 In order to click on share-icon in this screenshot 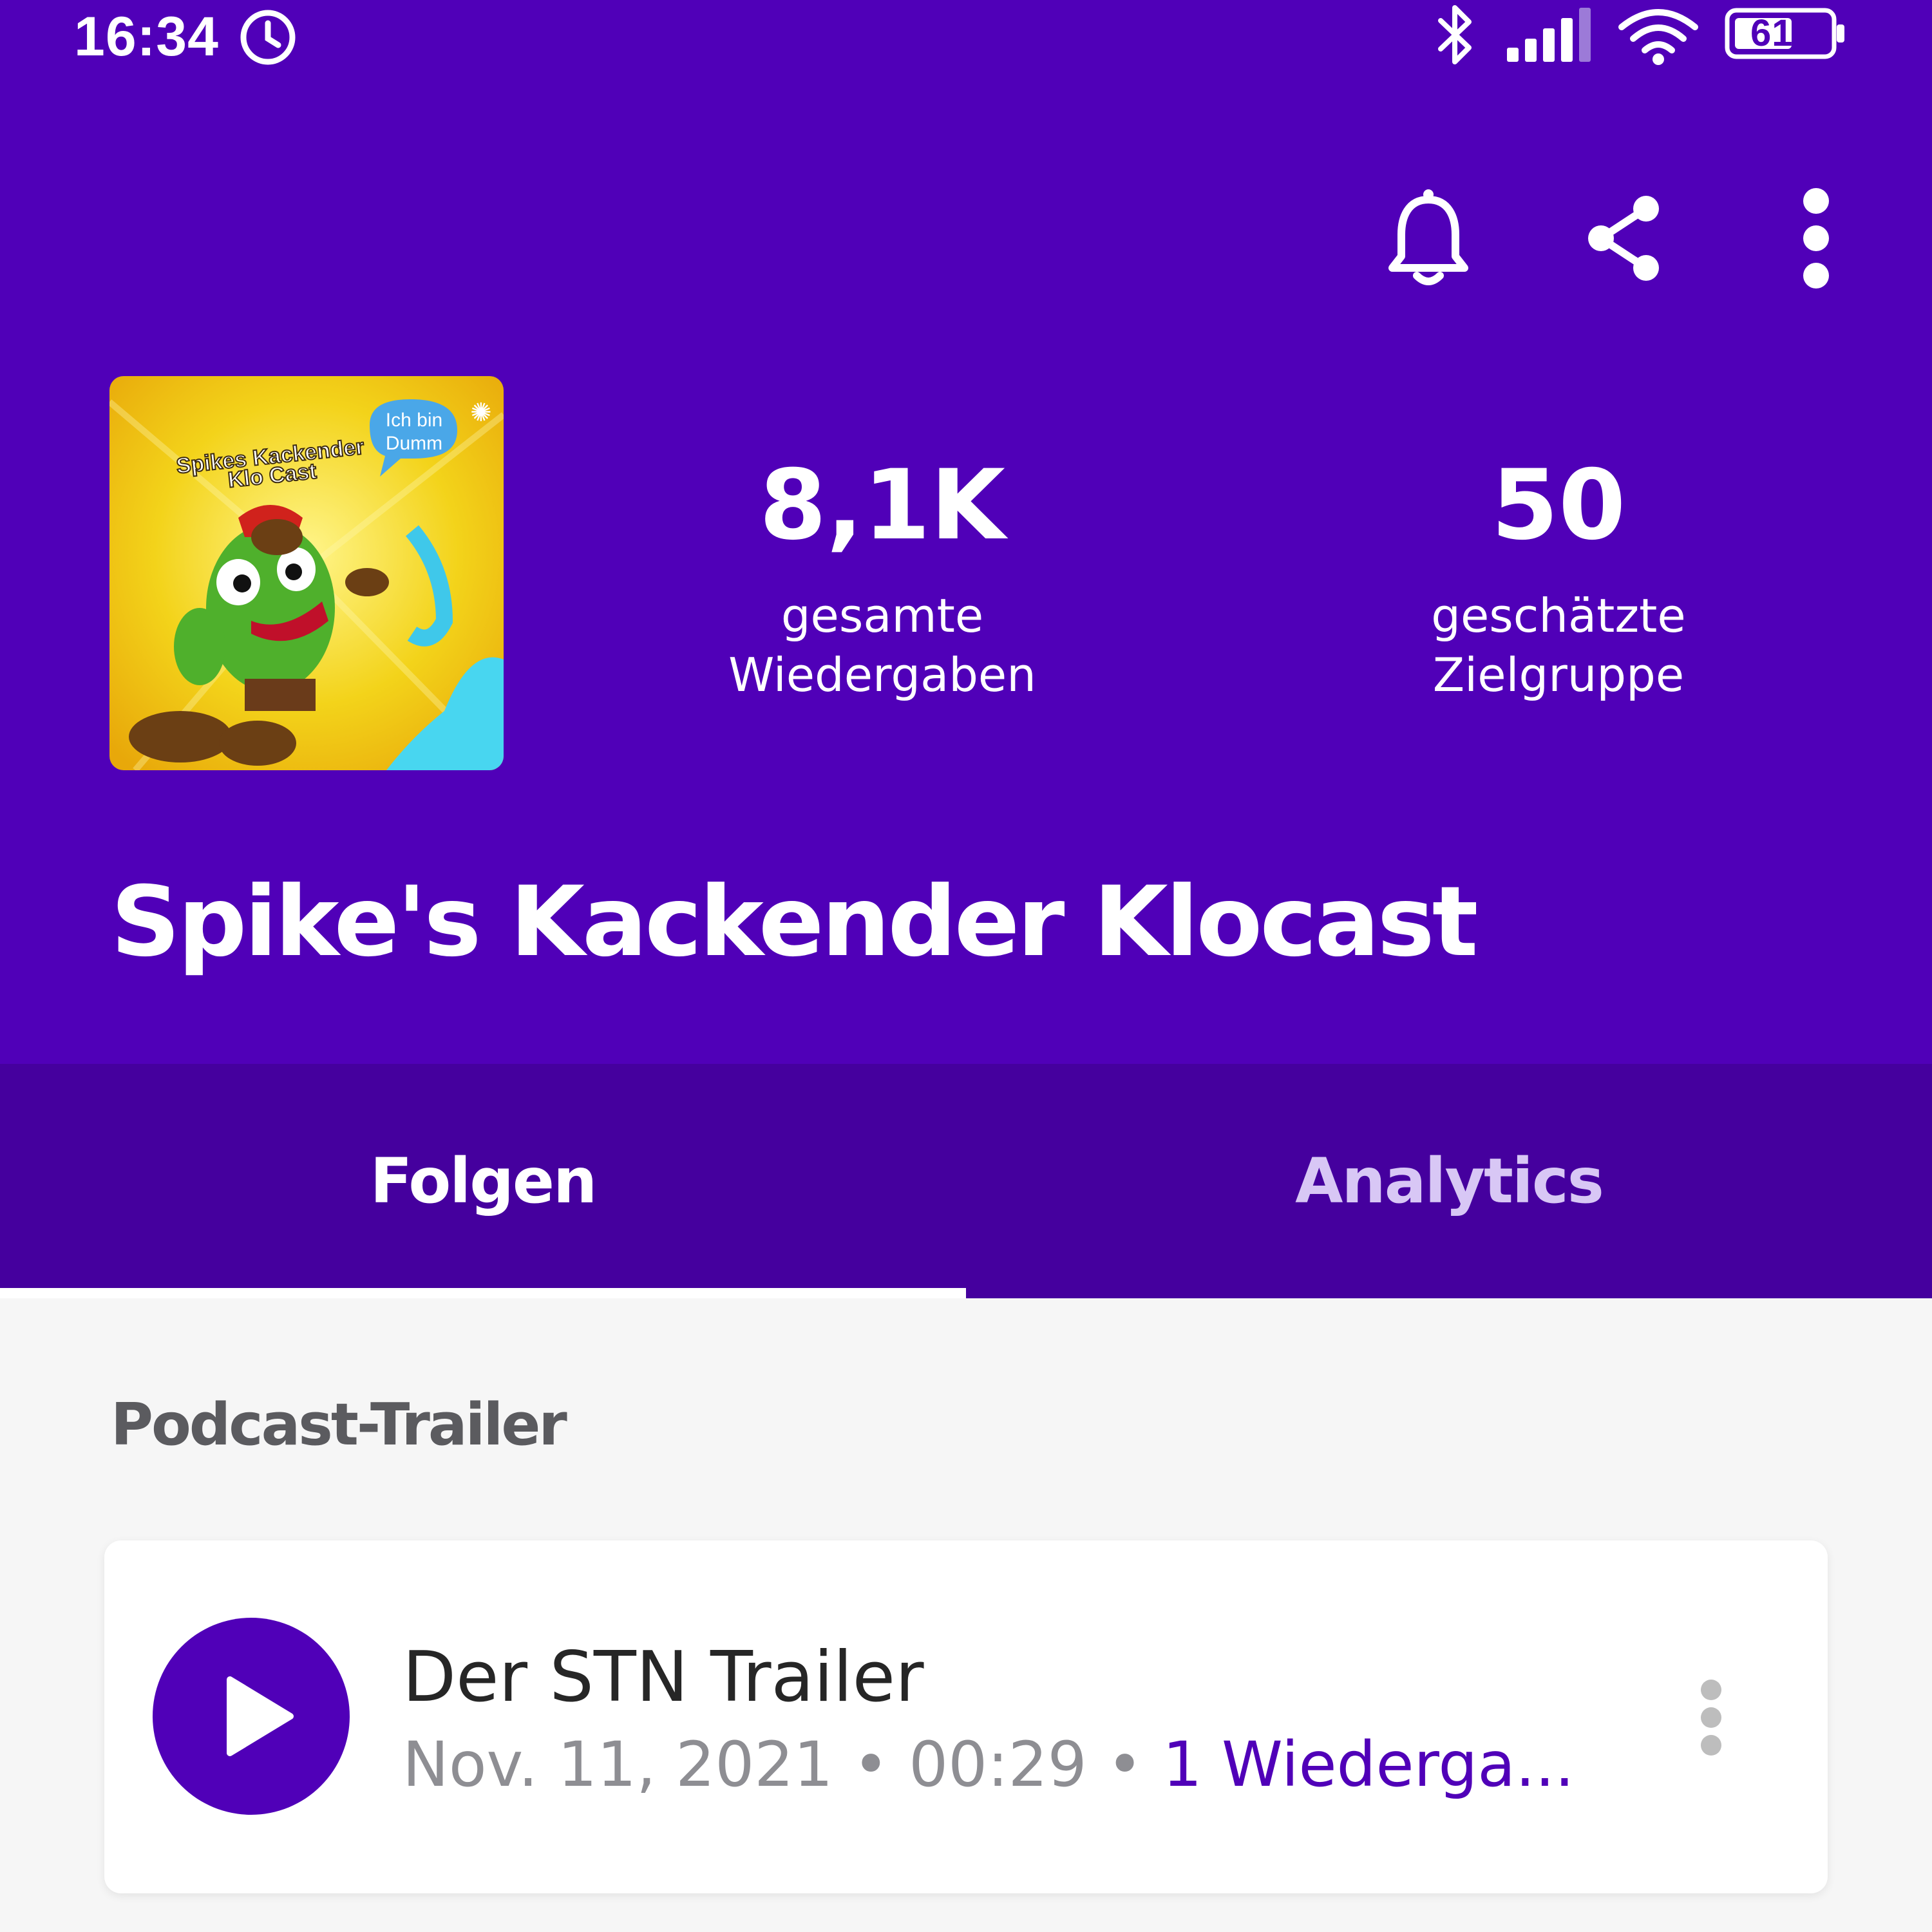, I will do `click(1624, 238)`.